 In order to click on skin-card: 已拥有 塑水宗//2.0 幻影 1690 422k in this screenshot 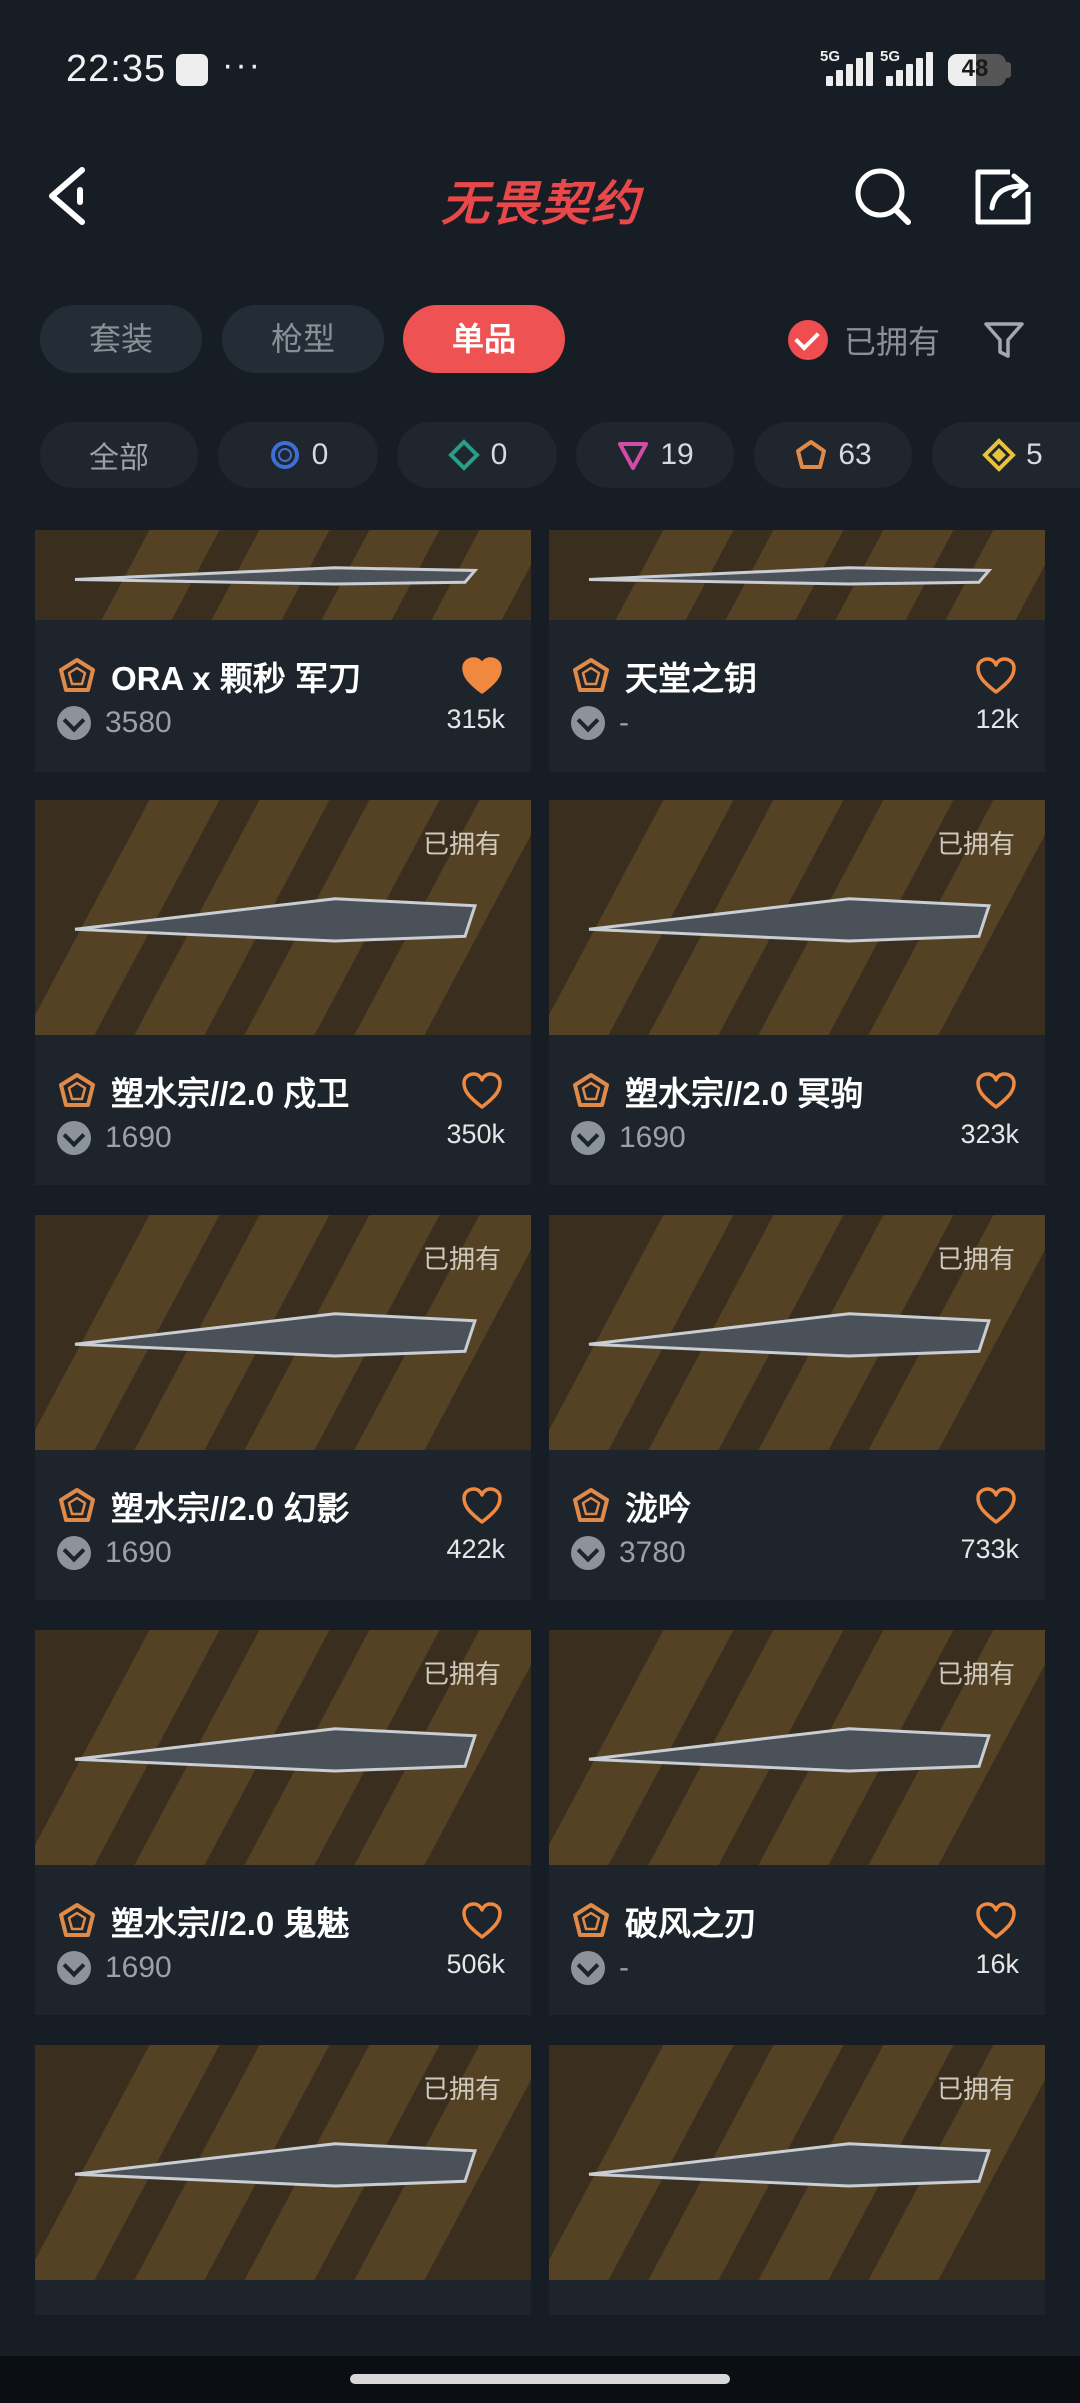, I will do `click(283, 1407)`.